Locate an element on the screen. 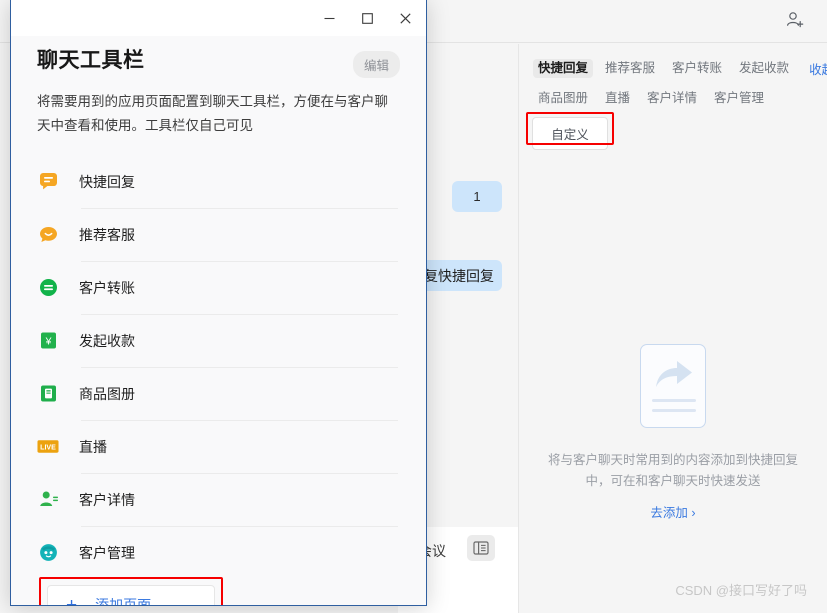 This screenshot has width=827, height=613. app-label: 客户管理 is located at coordinates (107, 552).